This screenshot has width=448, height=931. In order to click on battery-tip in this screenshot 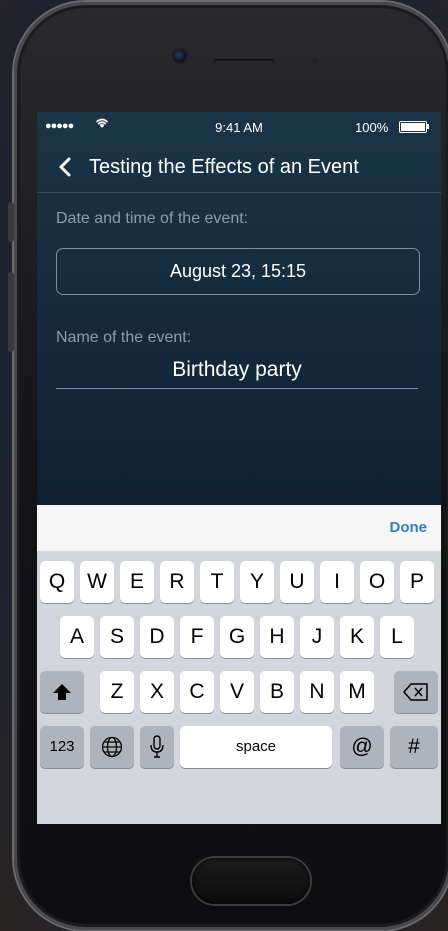, I will do `click(428, 126)`.